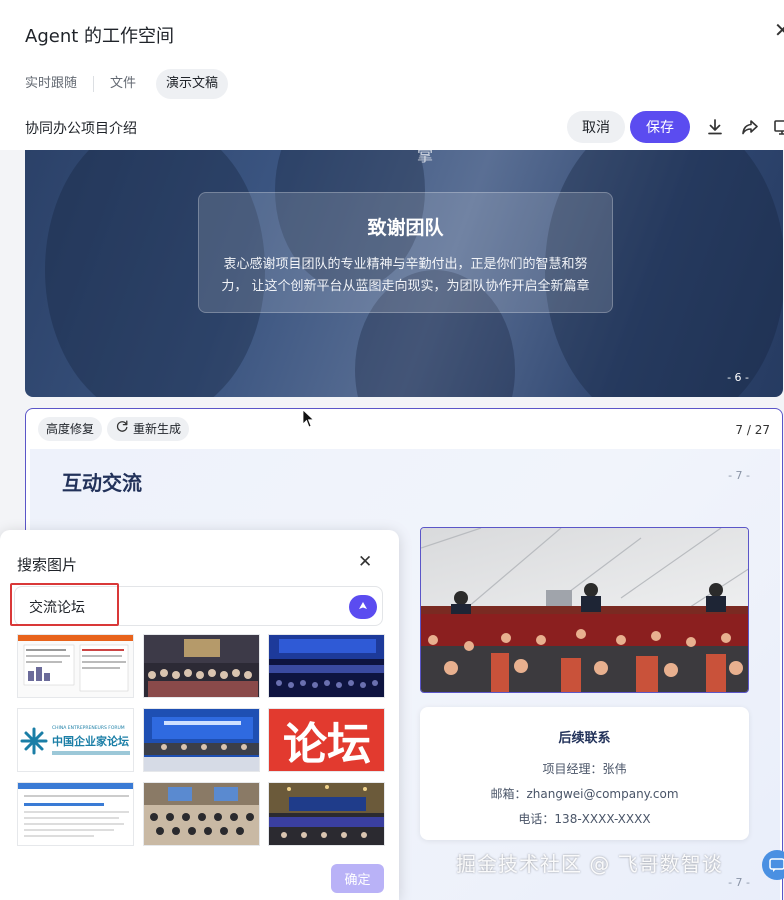  What do you see at coordinates (752, 430) in the screenshot?
I see `slide-counter: 7 / 27` at bounding box center [752, 430].